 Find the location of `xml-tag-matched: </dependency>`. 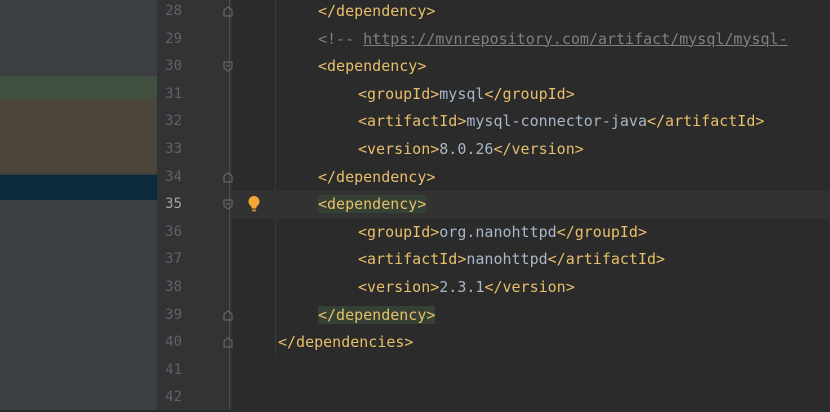

xml-tag-matched: </dependency> is located at coordinates (377, 314).